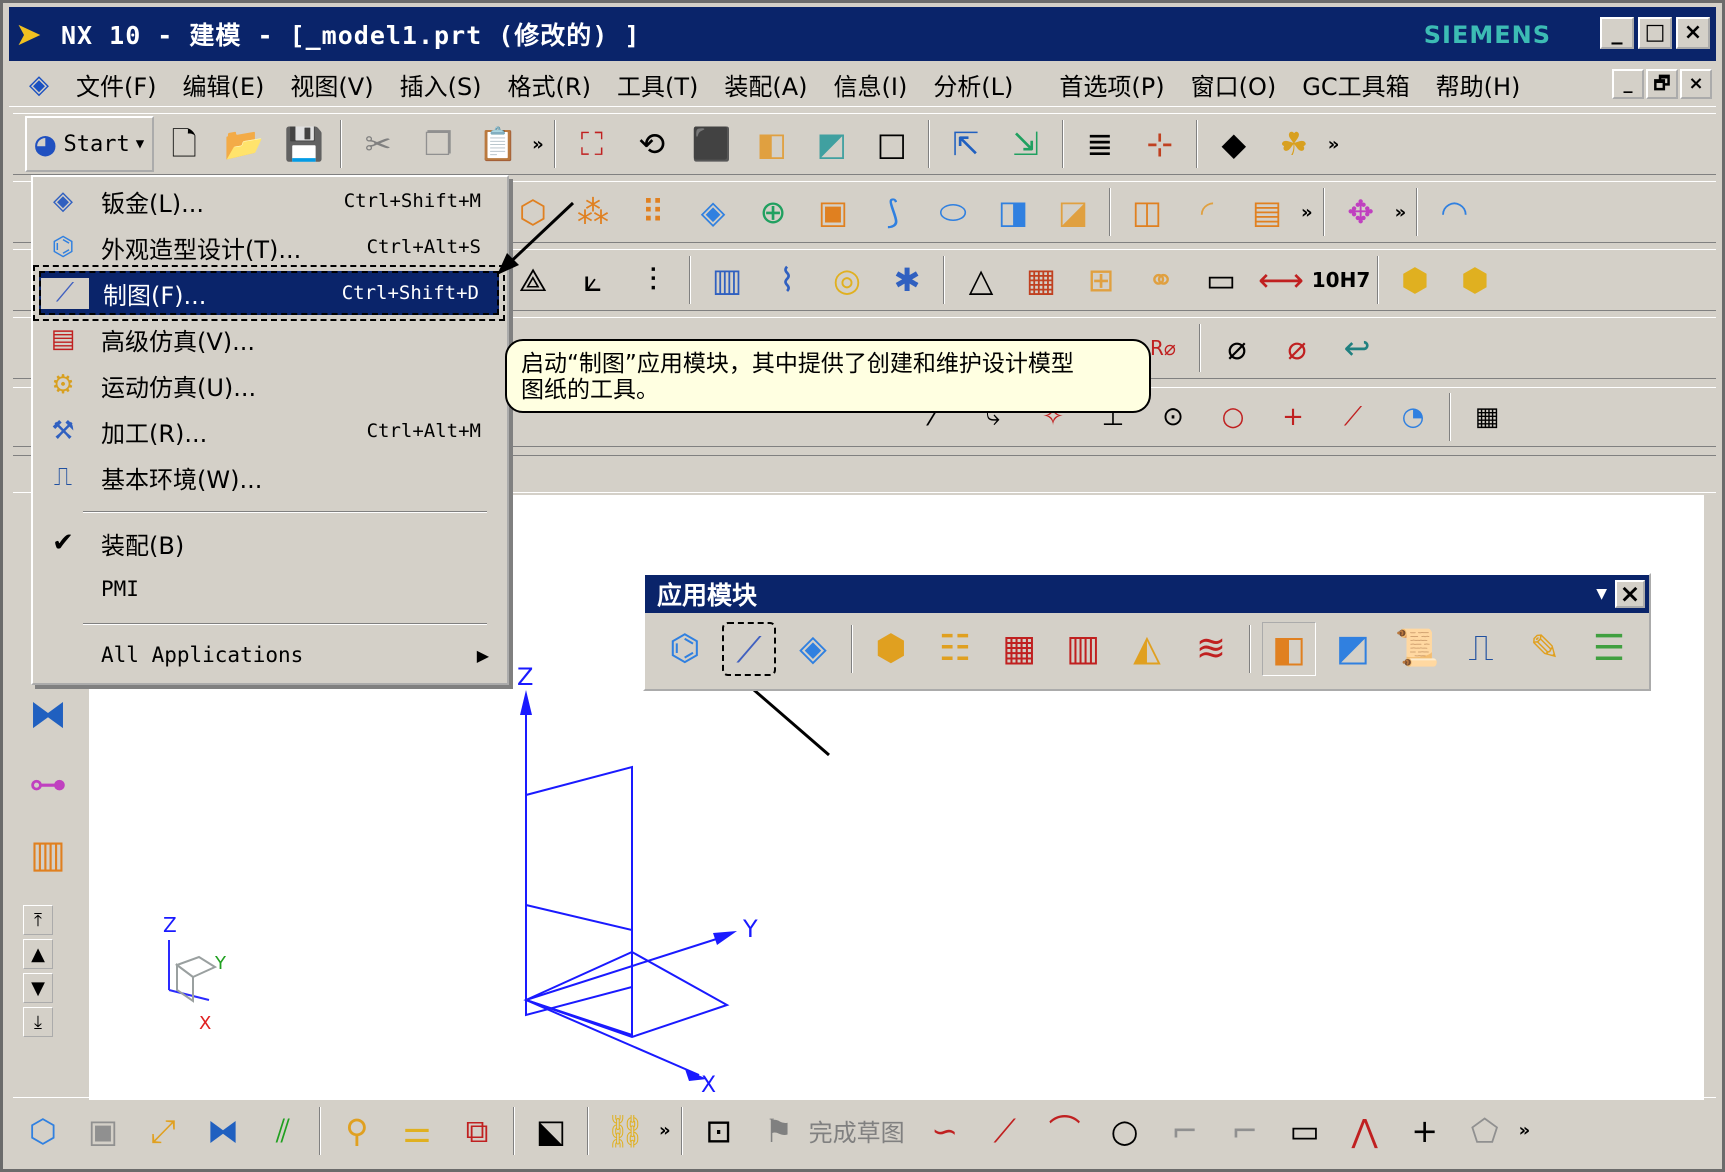  Describe the element at coordinates (269, 431) in the screenshot. I see `menu-item-manufacturing: ⚒ 加工(R)... Ctrl+Alt+M` at that location.